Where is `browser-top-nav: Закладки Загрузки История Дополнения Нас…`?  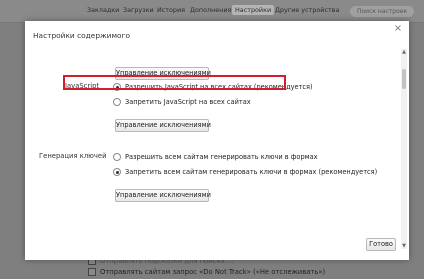
browser-top-nav: Закладки Загрузки История Дополнения Нас… is located at coordinates (212, 11).